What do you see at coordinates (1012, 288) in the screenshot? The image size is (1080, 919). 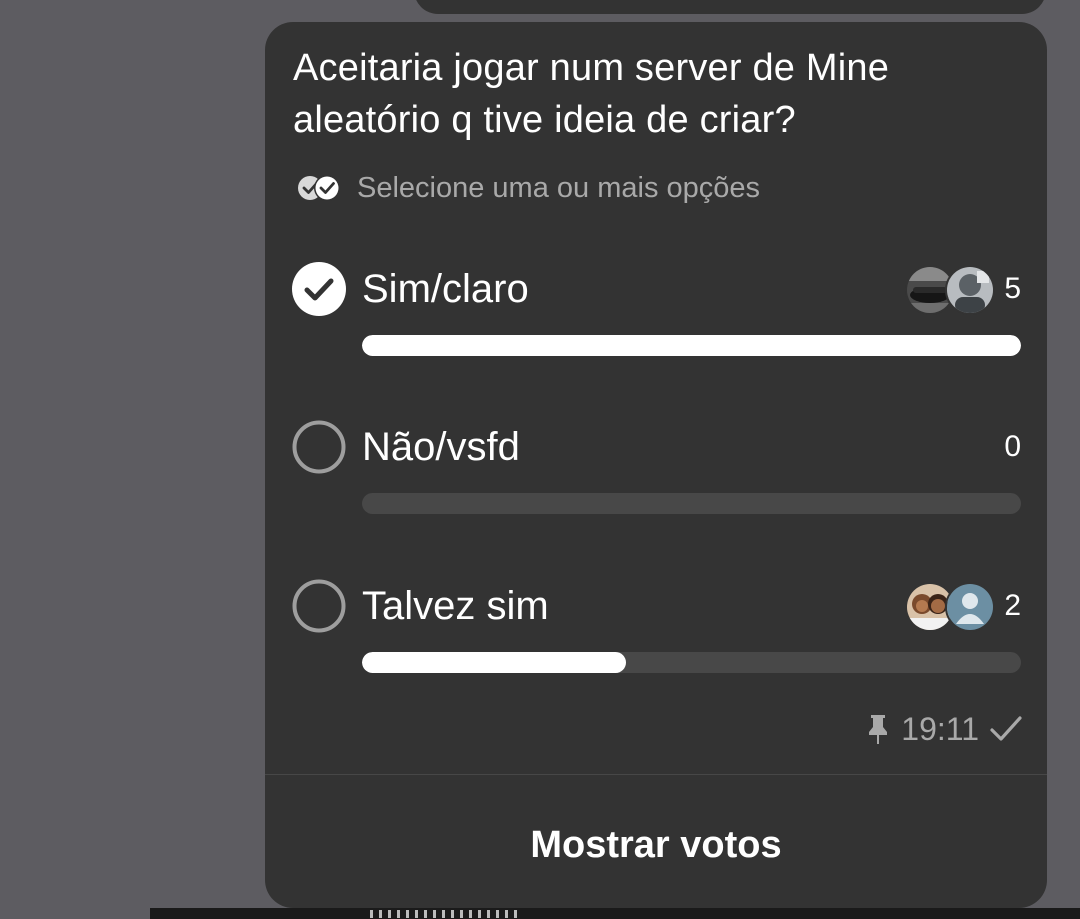 I see `vote-count: 5` at bounding box center [1012, 288].